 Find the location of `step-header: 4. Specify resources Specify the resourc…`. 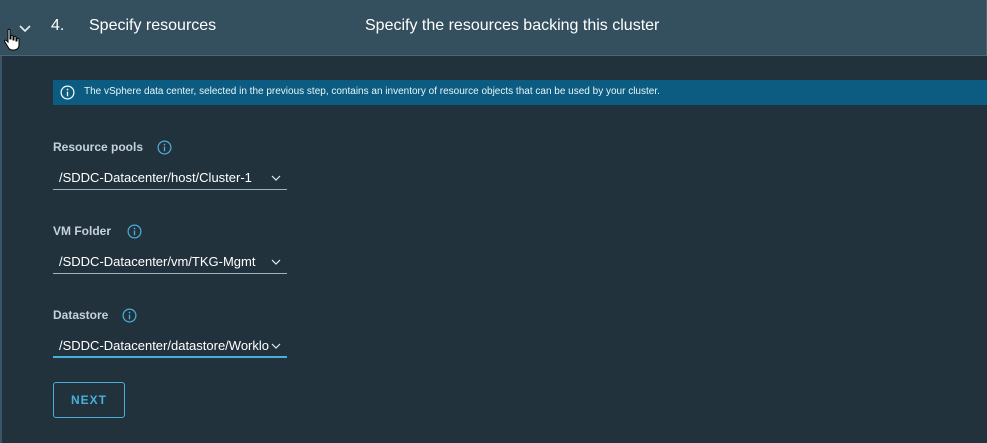

step-header: 4. Specify resources Specify the resourc… is located at coordinates (493, 28).